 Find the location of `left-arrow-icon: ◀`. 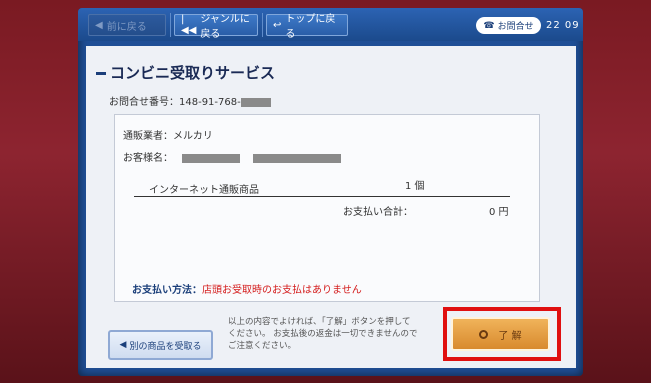

left-arrow-icon: ◀ is located at coordinates (123, 345).